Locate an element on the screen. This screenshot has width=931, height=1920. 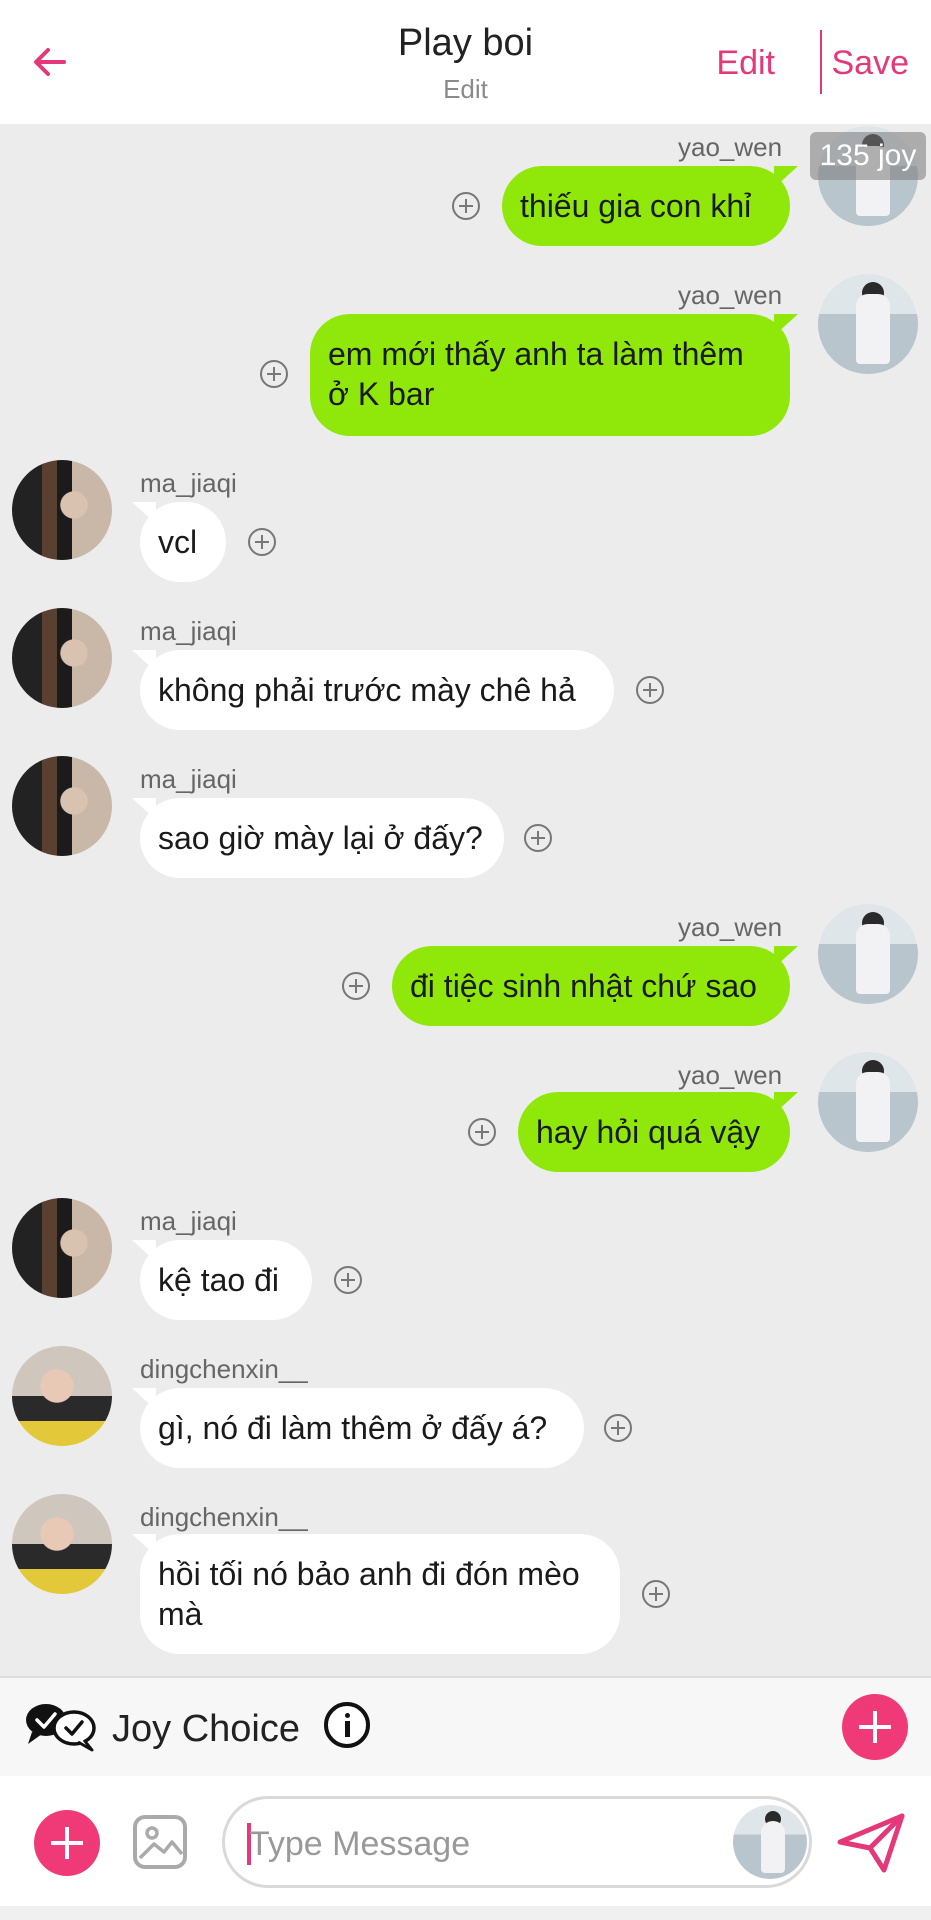
attach-add-button is located at coordinates (67, 1843).